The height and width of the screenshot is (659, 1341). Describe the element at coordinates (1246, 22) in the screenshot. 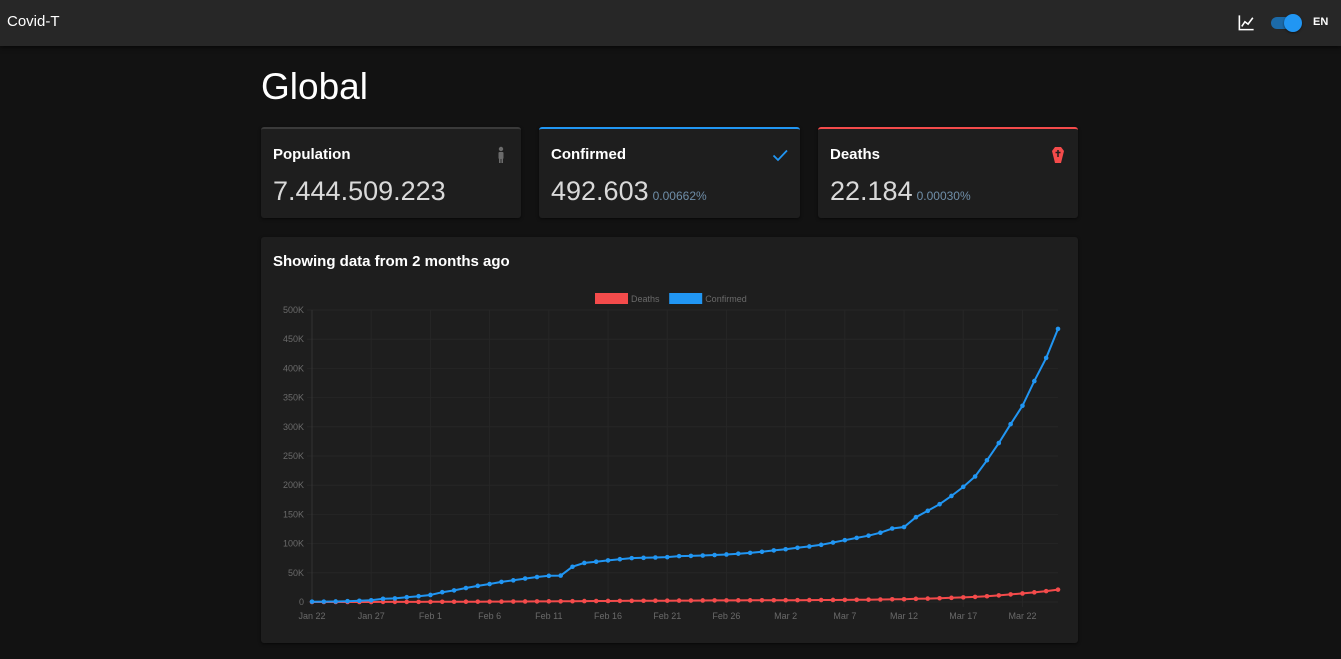

I see `chart-line-icon` at that location.